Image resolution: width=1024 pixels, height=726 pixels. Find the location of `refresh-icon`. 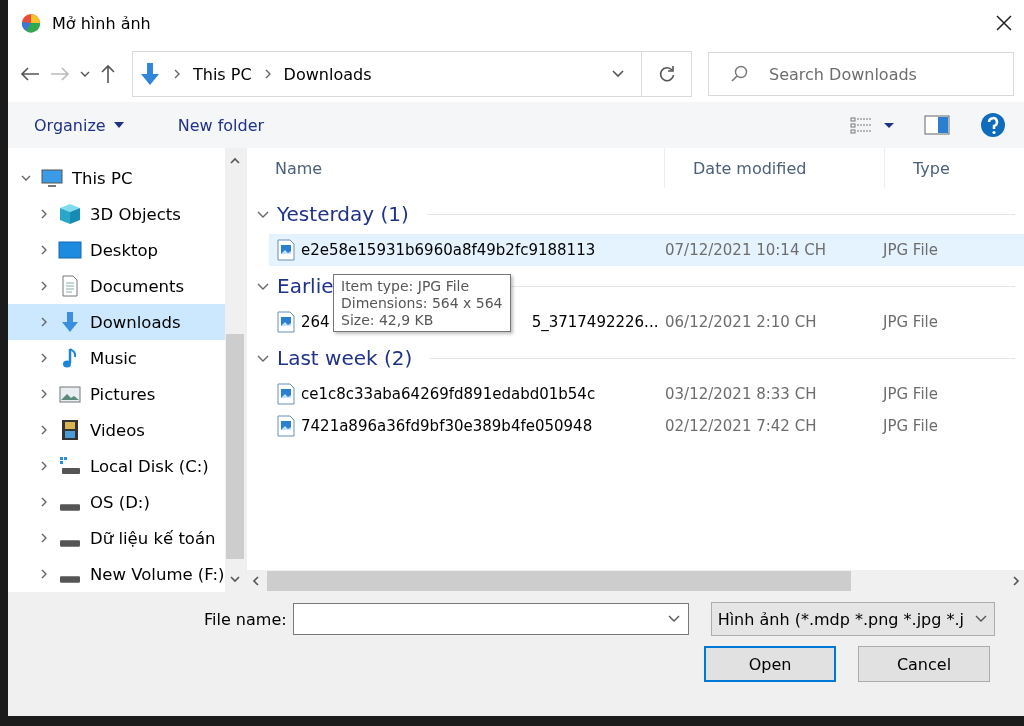

refresh-icon is located at coordinates (666, 74).